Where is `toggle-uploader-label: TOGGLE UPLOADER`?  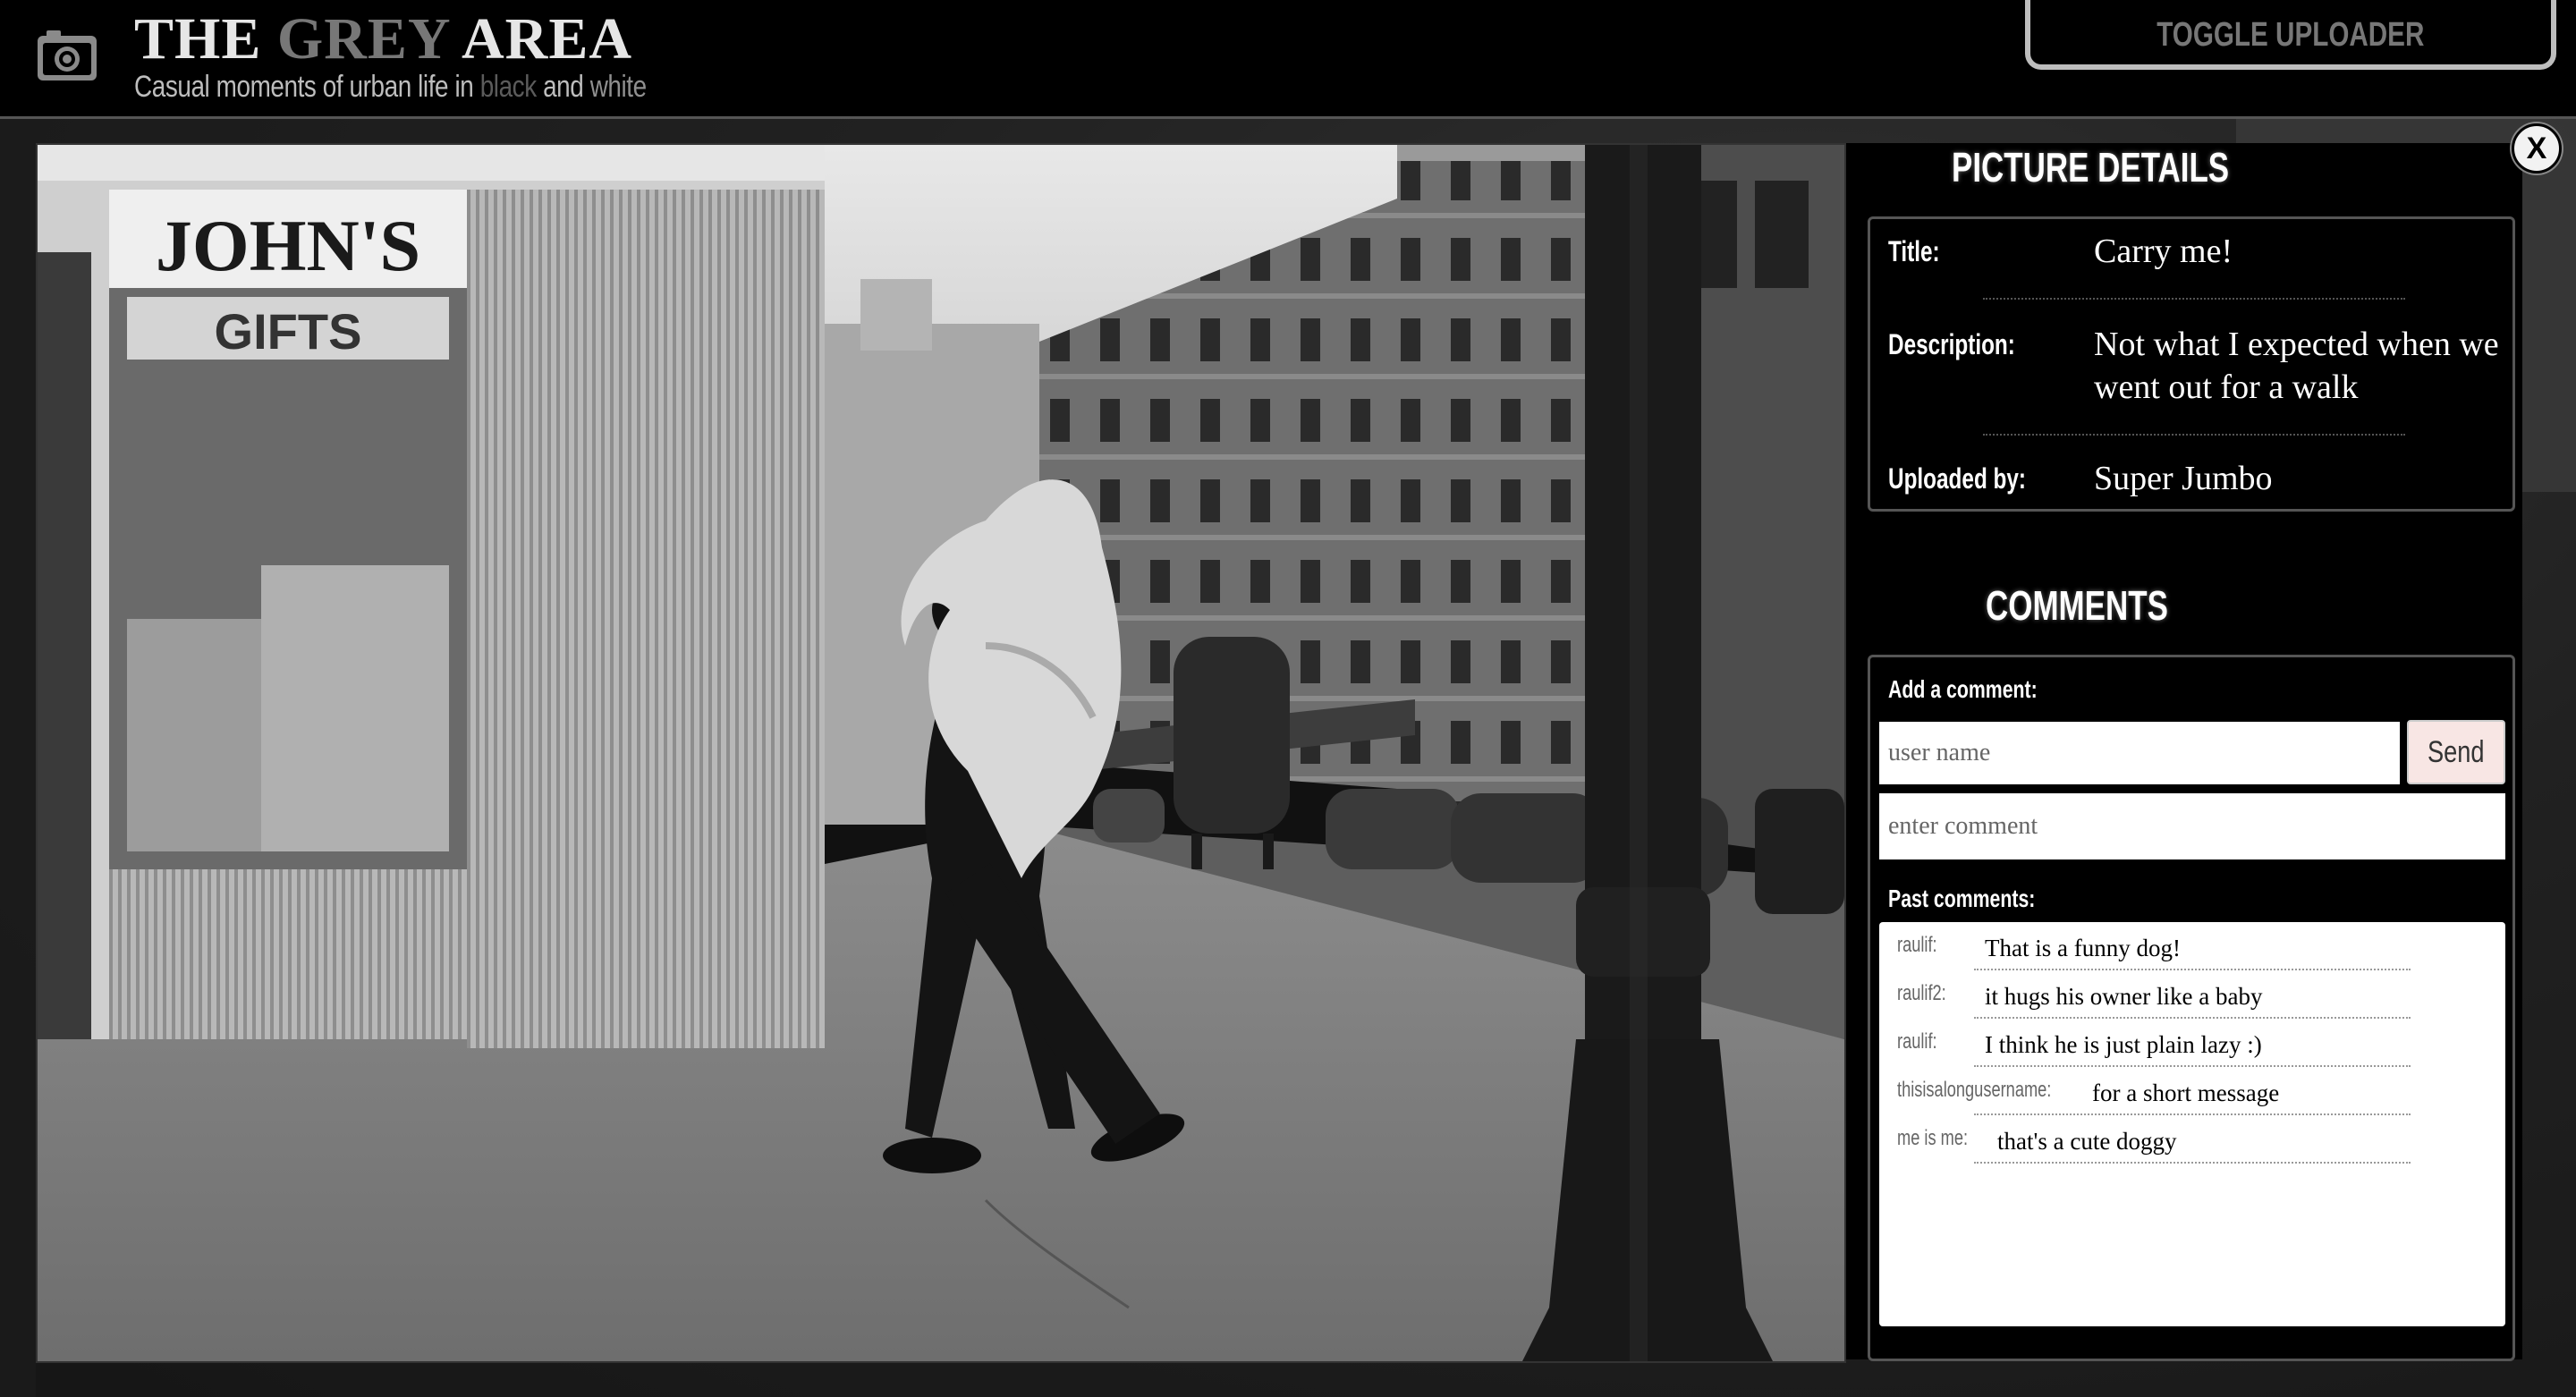
toggle-uploader-label: TOGGLE UPLOADER is located at coordinates (2291, 35).